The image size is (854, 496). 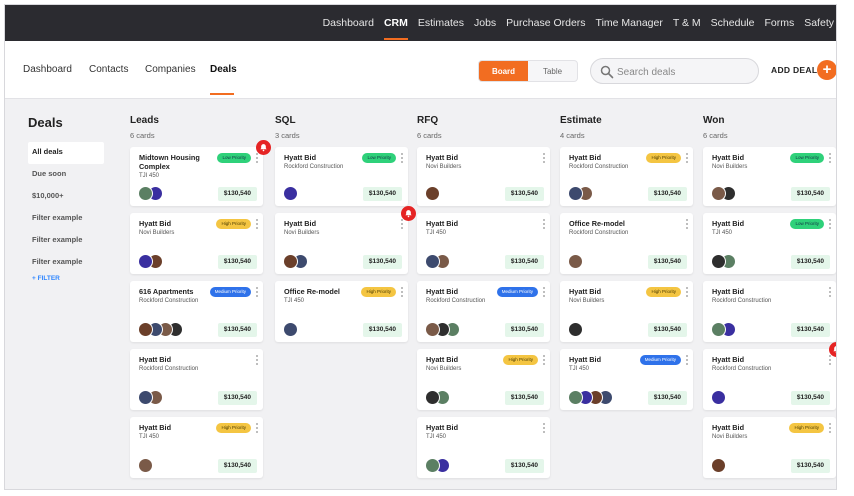 I want to click on topnav-item-dashboard: Dashboard, so click(x=348, y=23).